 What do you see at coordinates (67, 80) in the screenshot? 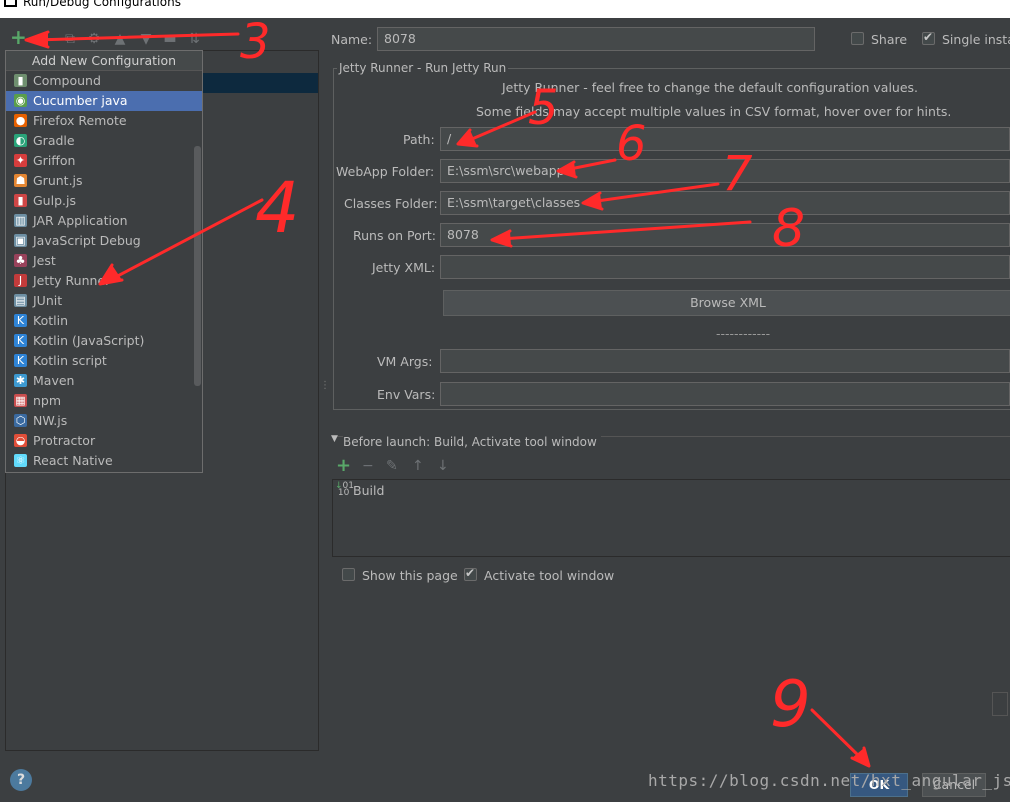
I see `menu-item-label: Compound` at bounding box center [67, 80].